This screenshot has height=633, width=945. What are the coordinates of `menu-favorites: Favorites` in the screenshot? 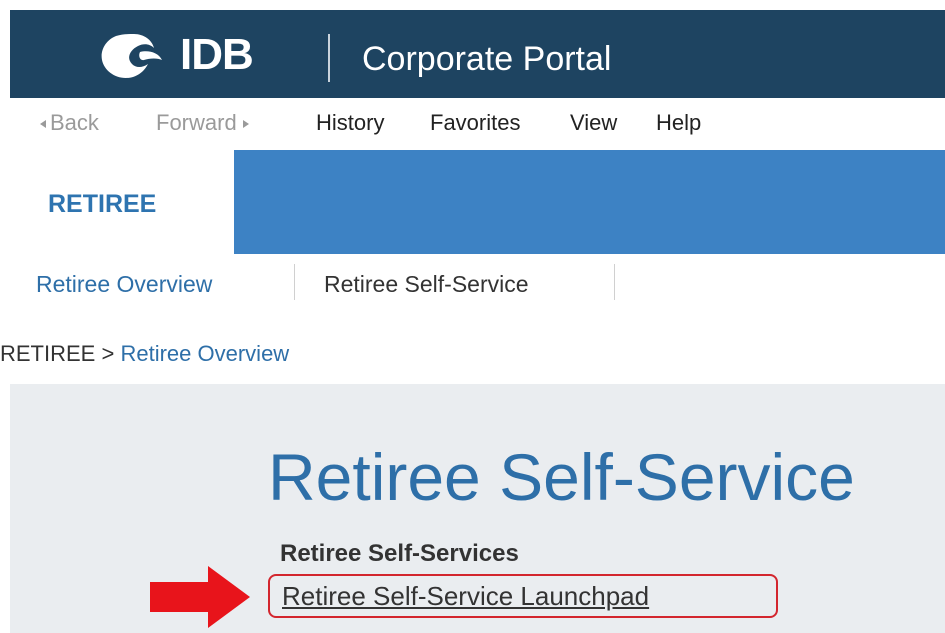 It's located at (475, 123).